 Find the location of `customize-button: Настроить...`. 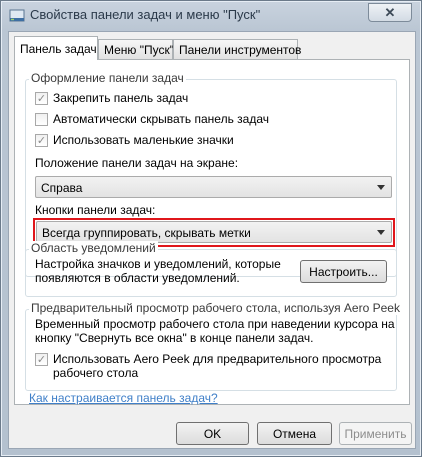

customize-button: Настроить... is located at coordinates (343, 271).